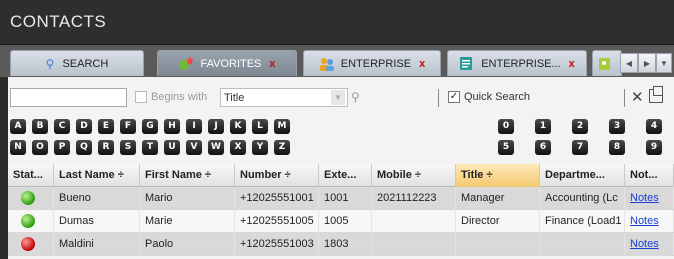 The height and width of the screenshot is (259, 674). What do you see at coordinates (18, 126) in the screenshot?
I see `letter-filter-button: A` at bounding box center [18, 126].